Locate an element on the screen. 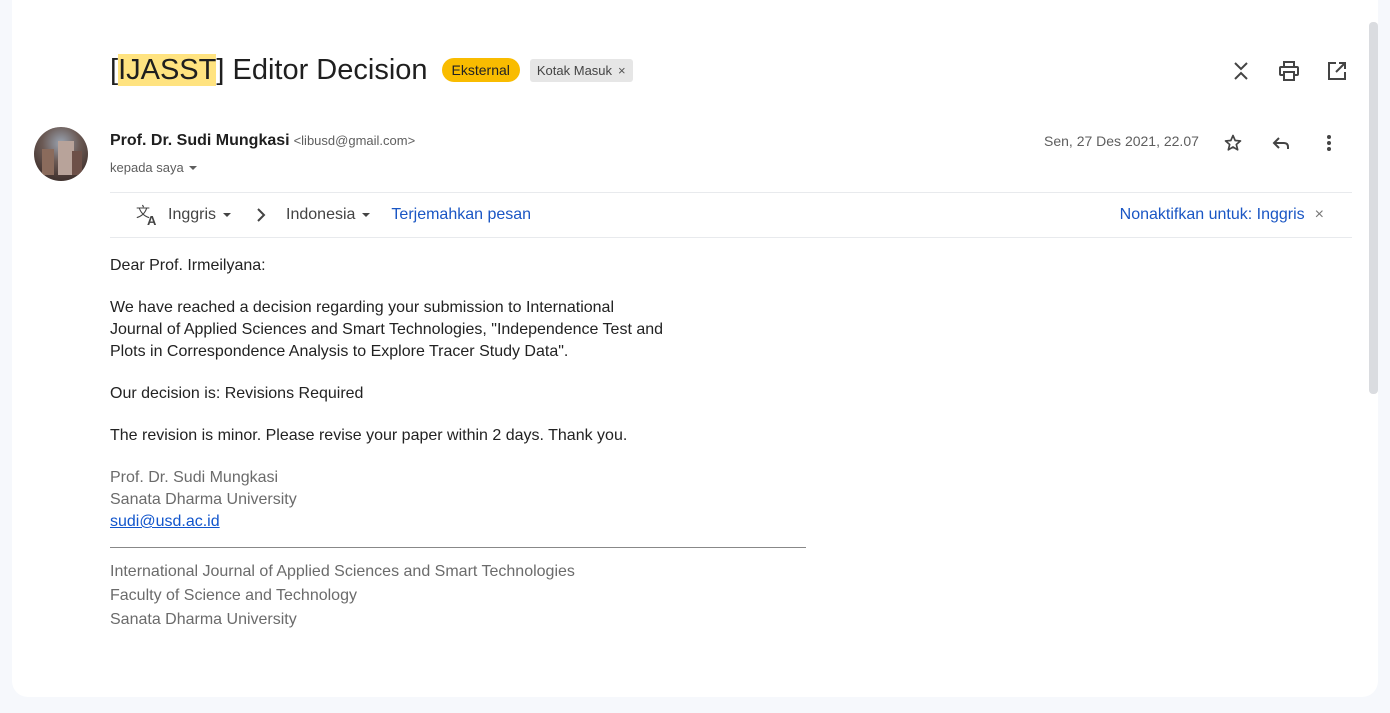  source-language-label: Inggris is located at coordinates (192, 214).